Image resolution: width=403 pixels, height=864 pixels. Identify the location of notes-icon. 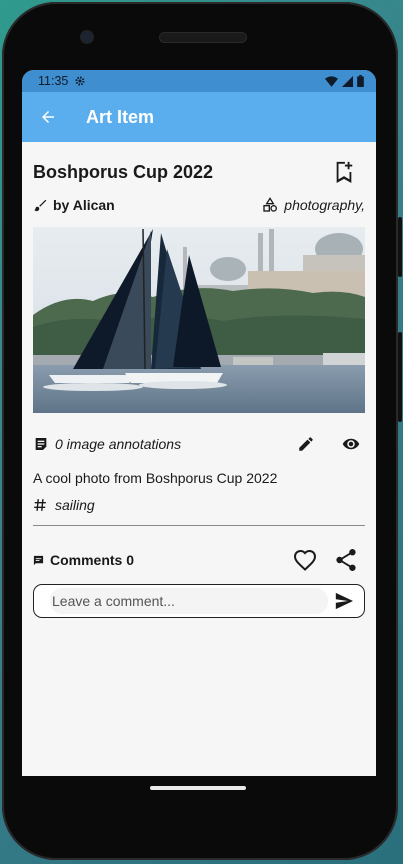
(41, 444).